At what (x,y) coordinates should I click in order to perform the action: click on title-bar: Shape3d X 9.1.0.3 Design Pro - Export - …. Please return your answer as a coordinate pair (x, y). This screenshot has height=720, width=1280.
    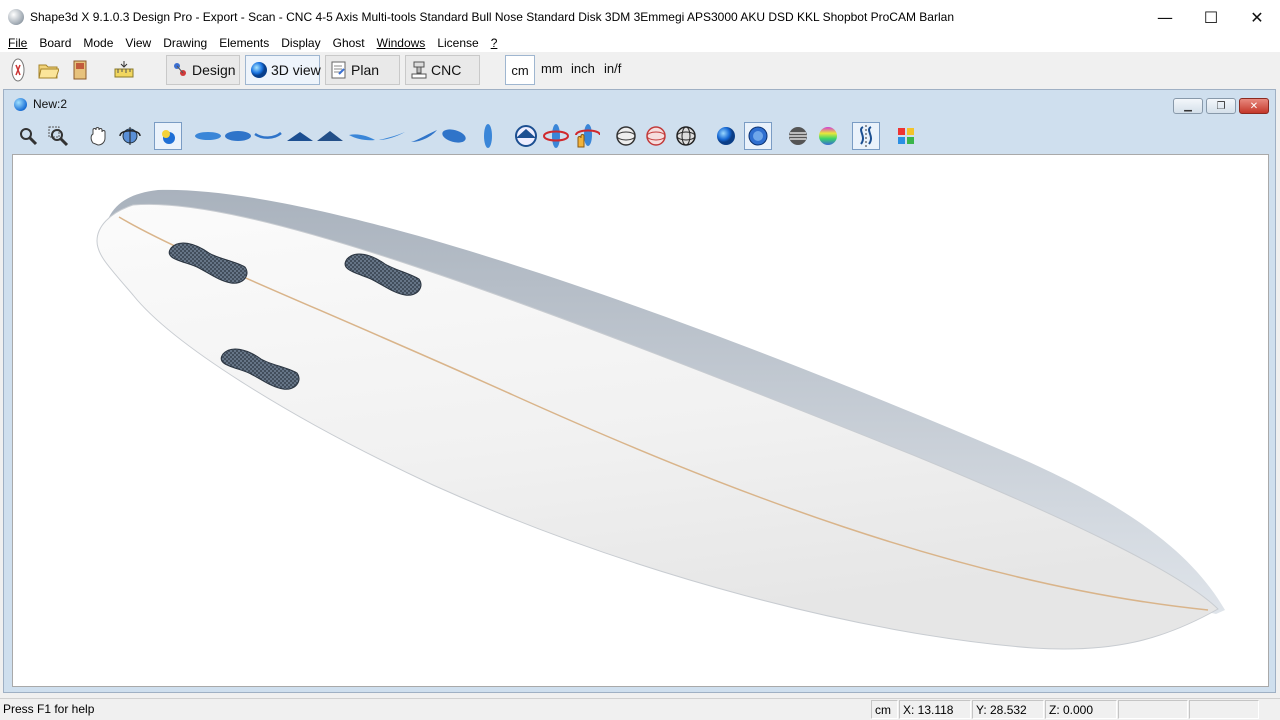
    Looking at the image, I should click on (640, 17).